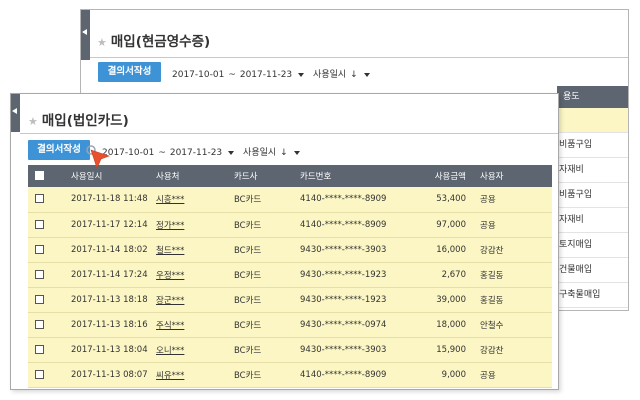 Image resolution: width=640 pixels, height=400 pixels. I want to click on cell-amount: 9,000, so click(446, 375).